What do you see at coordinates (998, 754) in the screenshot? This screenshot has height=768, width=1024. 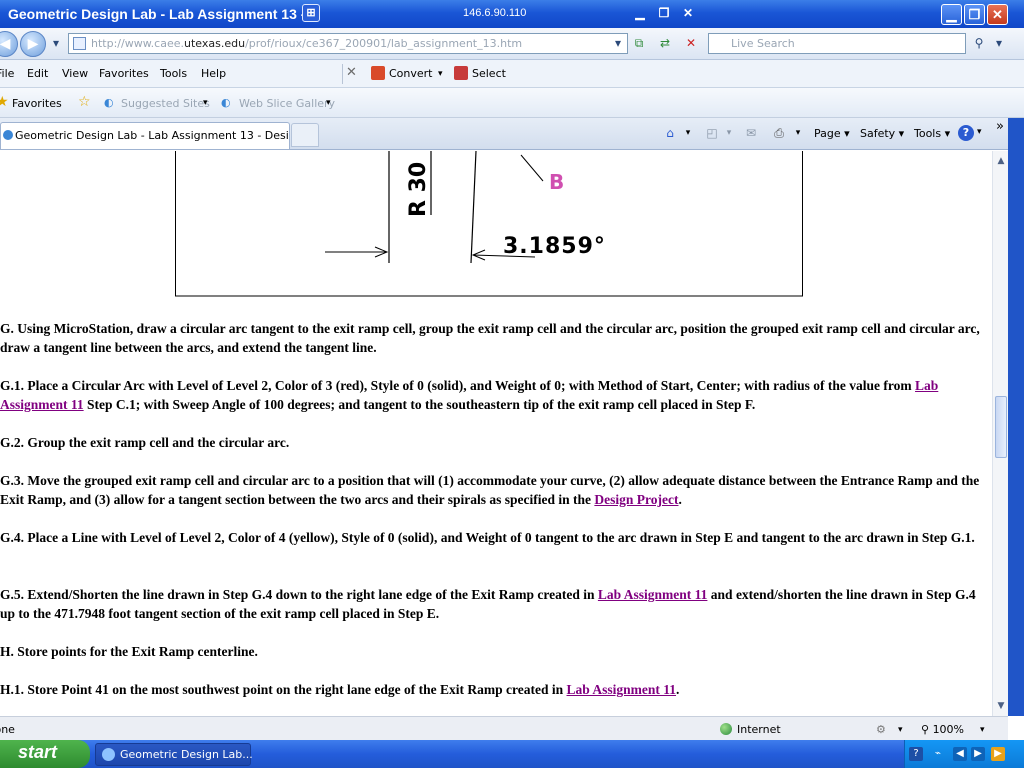 I see `media-icon: ▶` at bounding box center [998, 754].